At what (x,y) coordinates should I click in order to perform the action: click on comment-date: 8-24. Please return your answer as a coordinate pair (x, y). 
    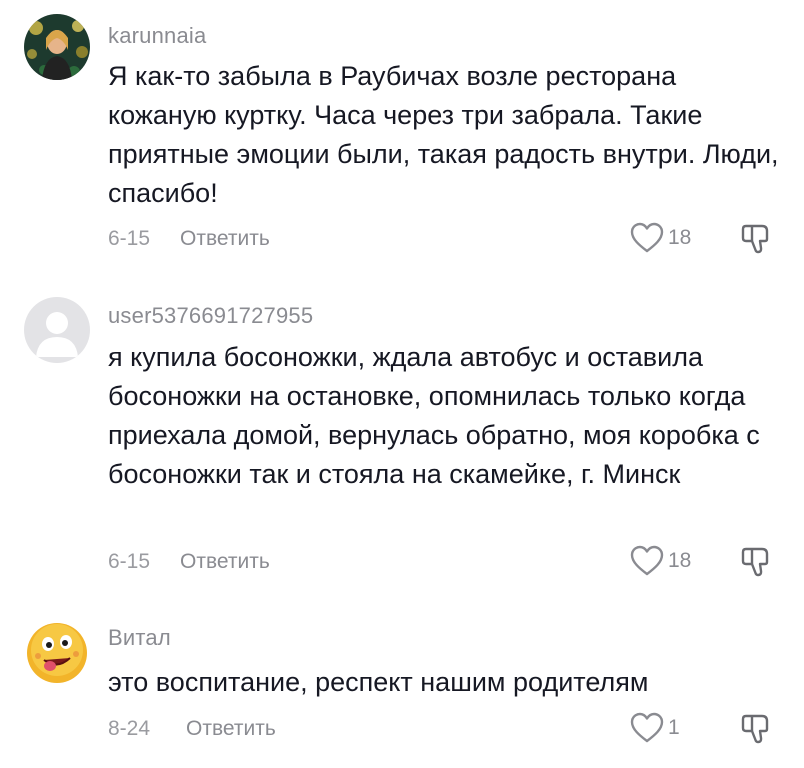
    Looking at the image, I should click on (129, 728).